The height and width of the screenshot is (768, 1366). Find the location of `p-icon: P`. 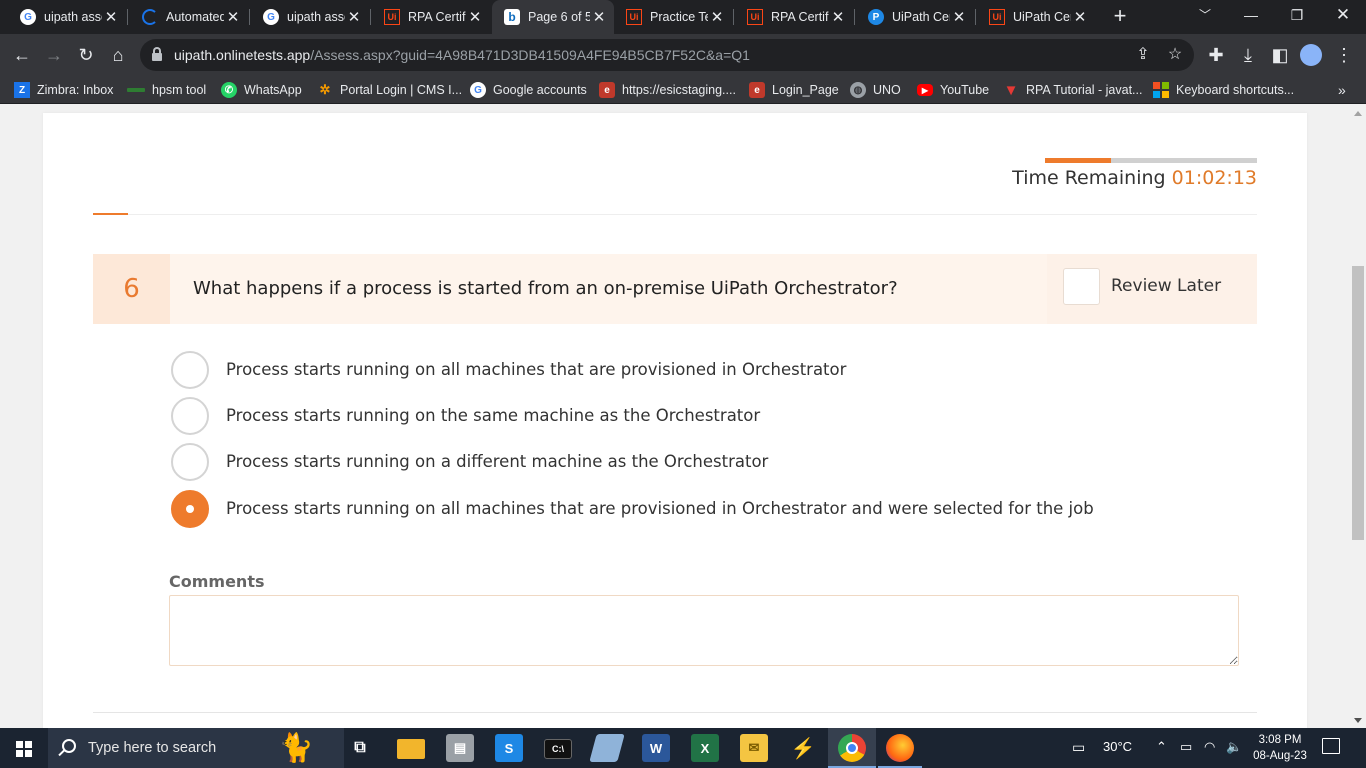

p-icon: P is located at coordinates (876, 17).